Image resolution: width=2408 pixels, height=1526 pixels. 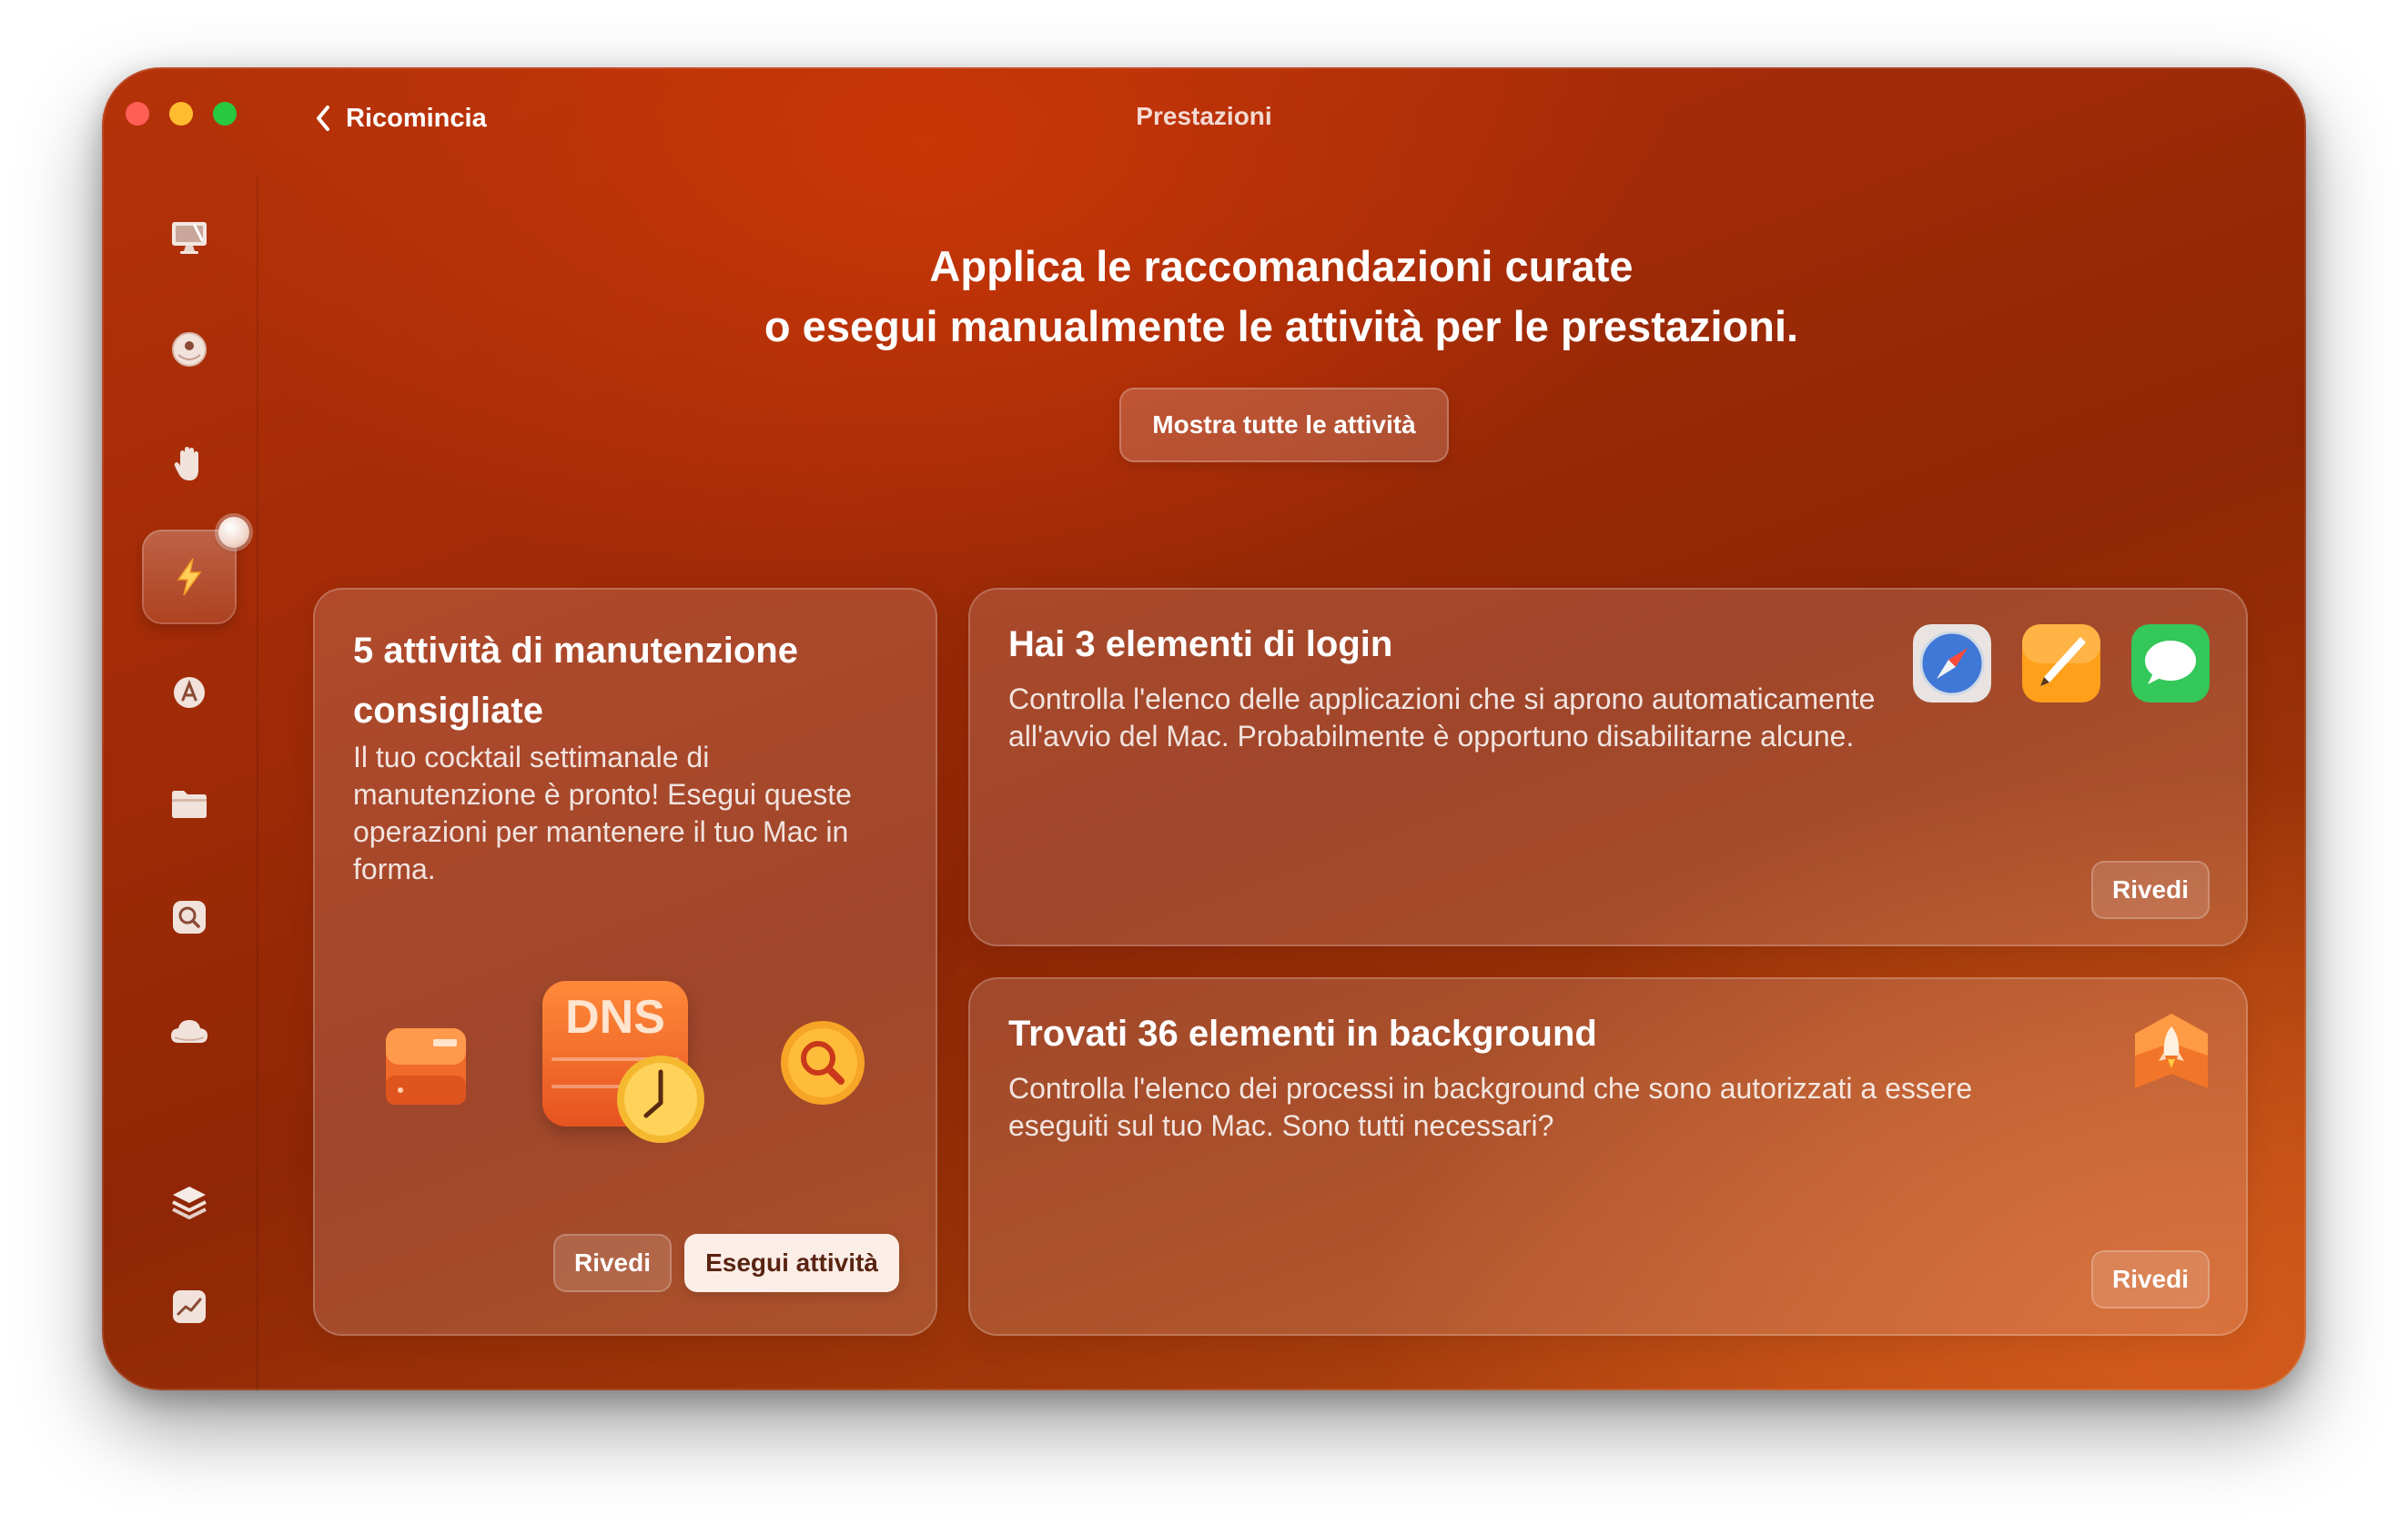 I want to click on shield-ball-icon, so click(x=189, y=350).